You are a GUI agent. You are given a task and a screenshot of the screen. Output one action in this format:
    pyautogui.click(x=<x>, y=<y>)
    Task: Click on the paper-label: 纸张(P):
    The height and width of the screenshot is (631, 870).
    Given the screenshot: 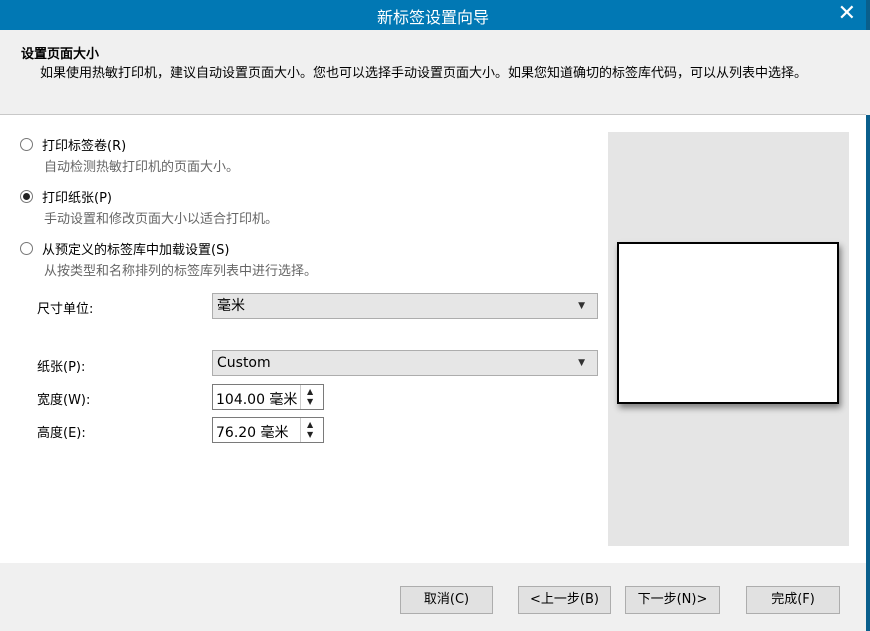 What is the action you would take?
    pyautogui.click(x=61, y=367)
    